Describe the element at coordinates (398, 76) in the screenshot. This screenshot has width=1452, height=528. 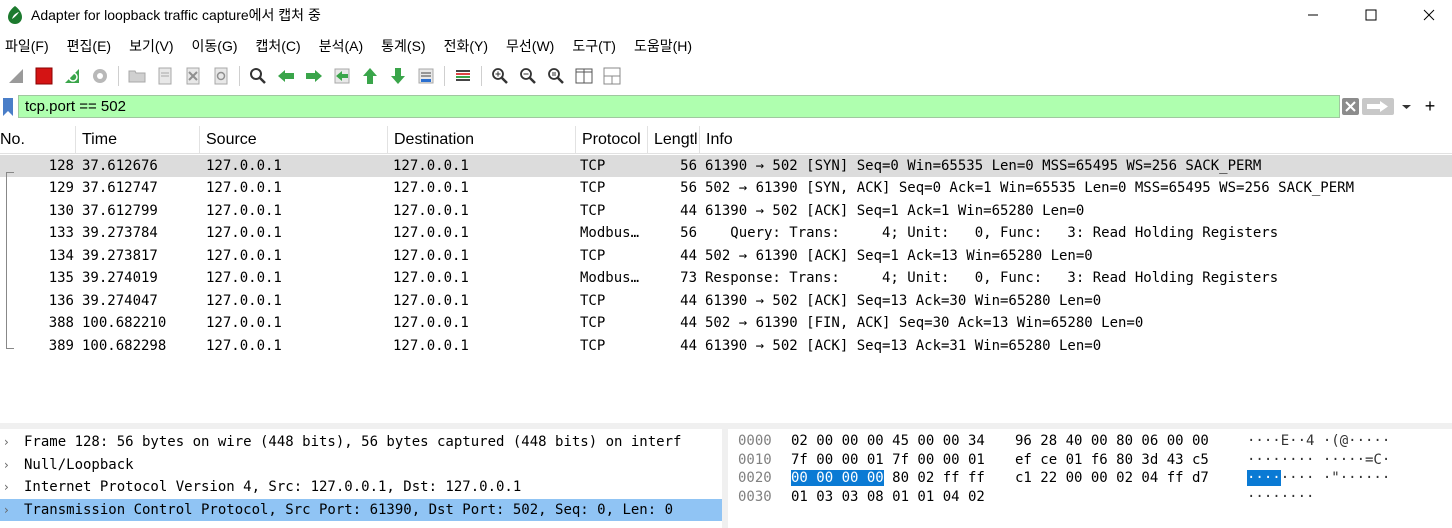
I see `last-packet-button` at that location.